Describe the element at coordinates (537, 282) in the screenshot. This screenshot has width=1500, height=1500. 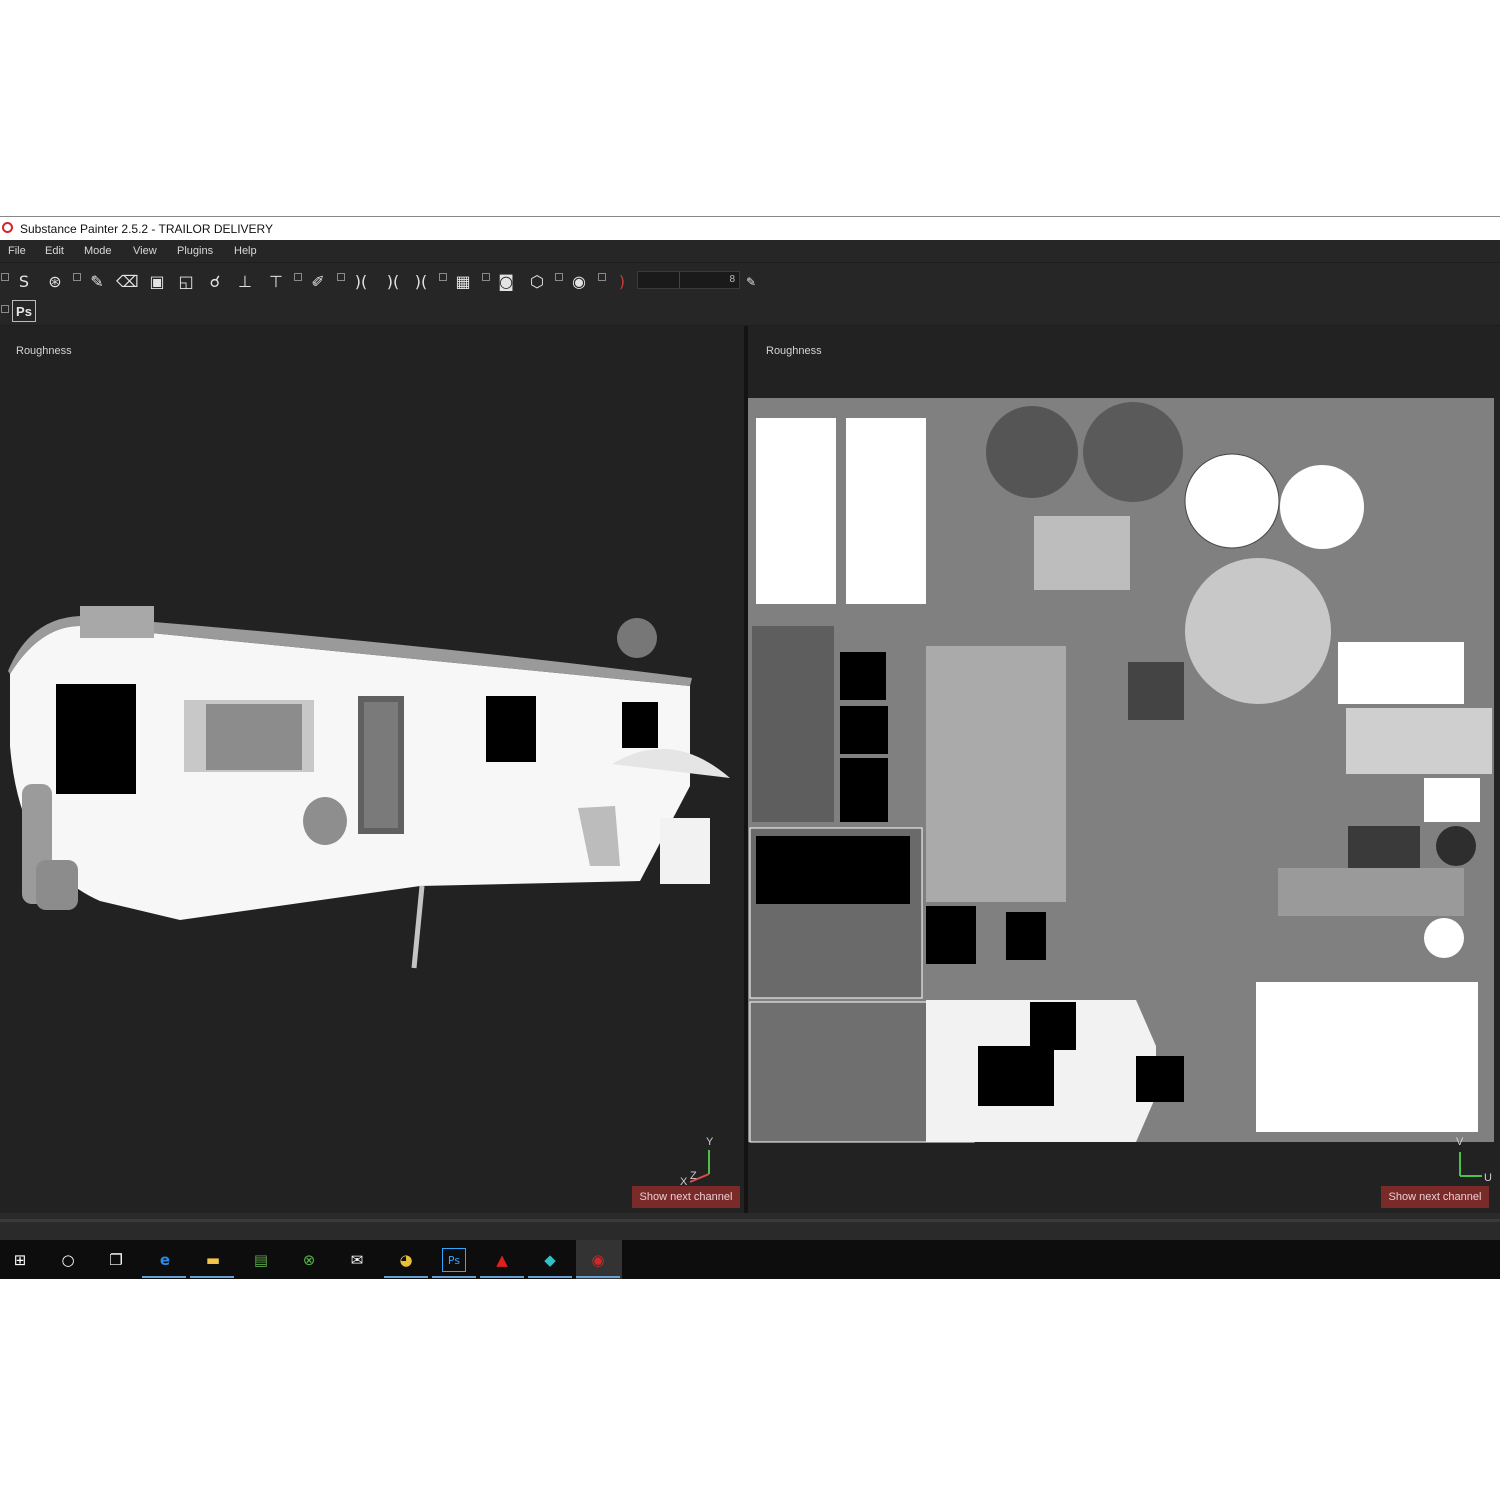
I see `cube-icon: ⬡` at that location.